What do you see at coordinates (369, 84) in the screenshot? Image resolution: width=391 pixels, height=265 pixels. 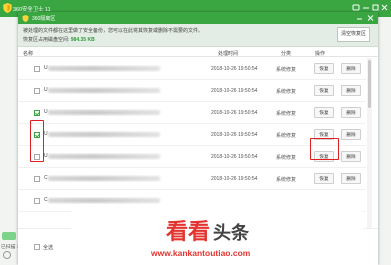 I see `scrollbar-thumb` at bounding box center [369, 84].